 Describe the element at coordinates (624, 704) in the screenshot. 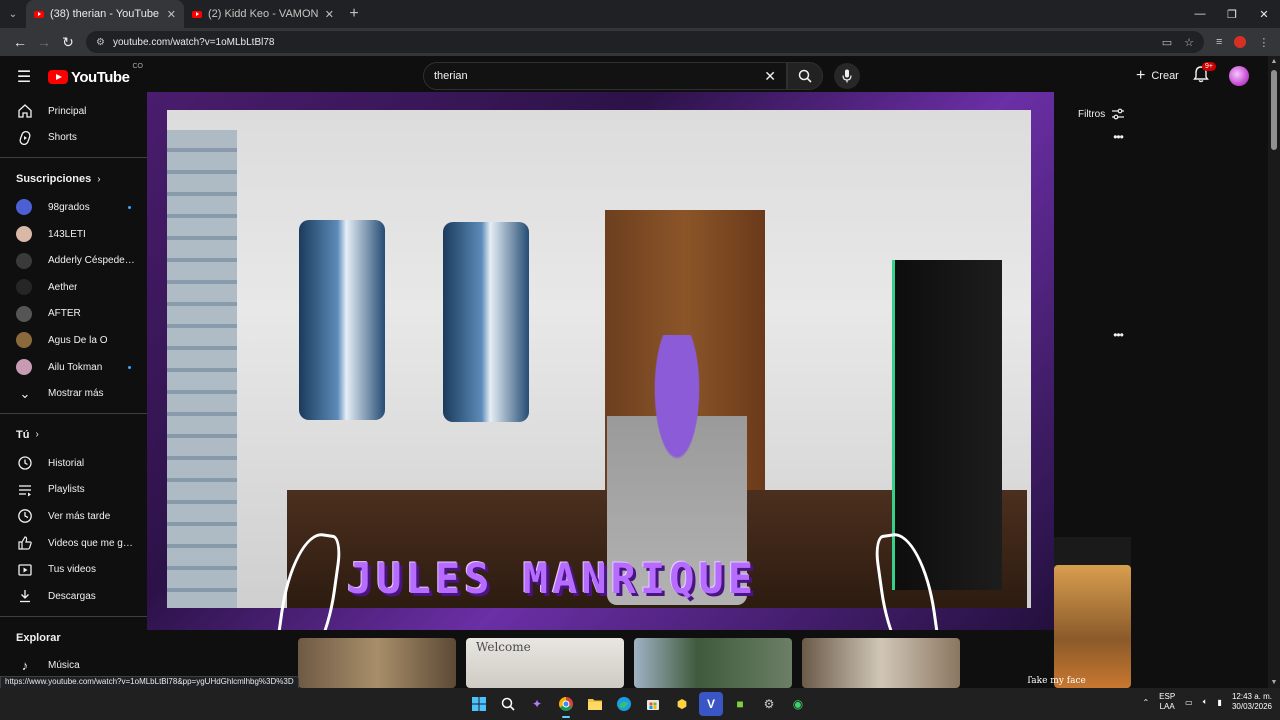

I see `edge-icon` at that location.